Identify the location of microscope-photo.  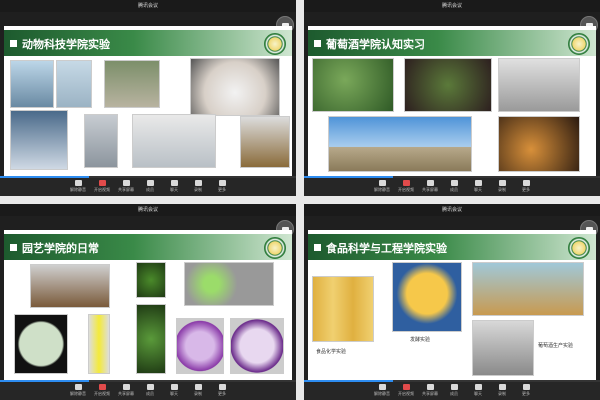
(41, 344).